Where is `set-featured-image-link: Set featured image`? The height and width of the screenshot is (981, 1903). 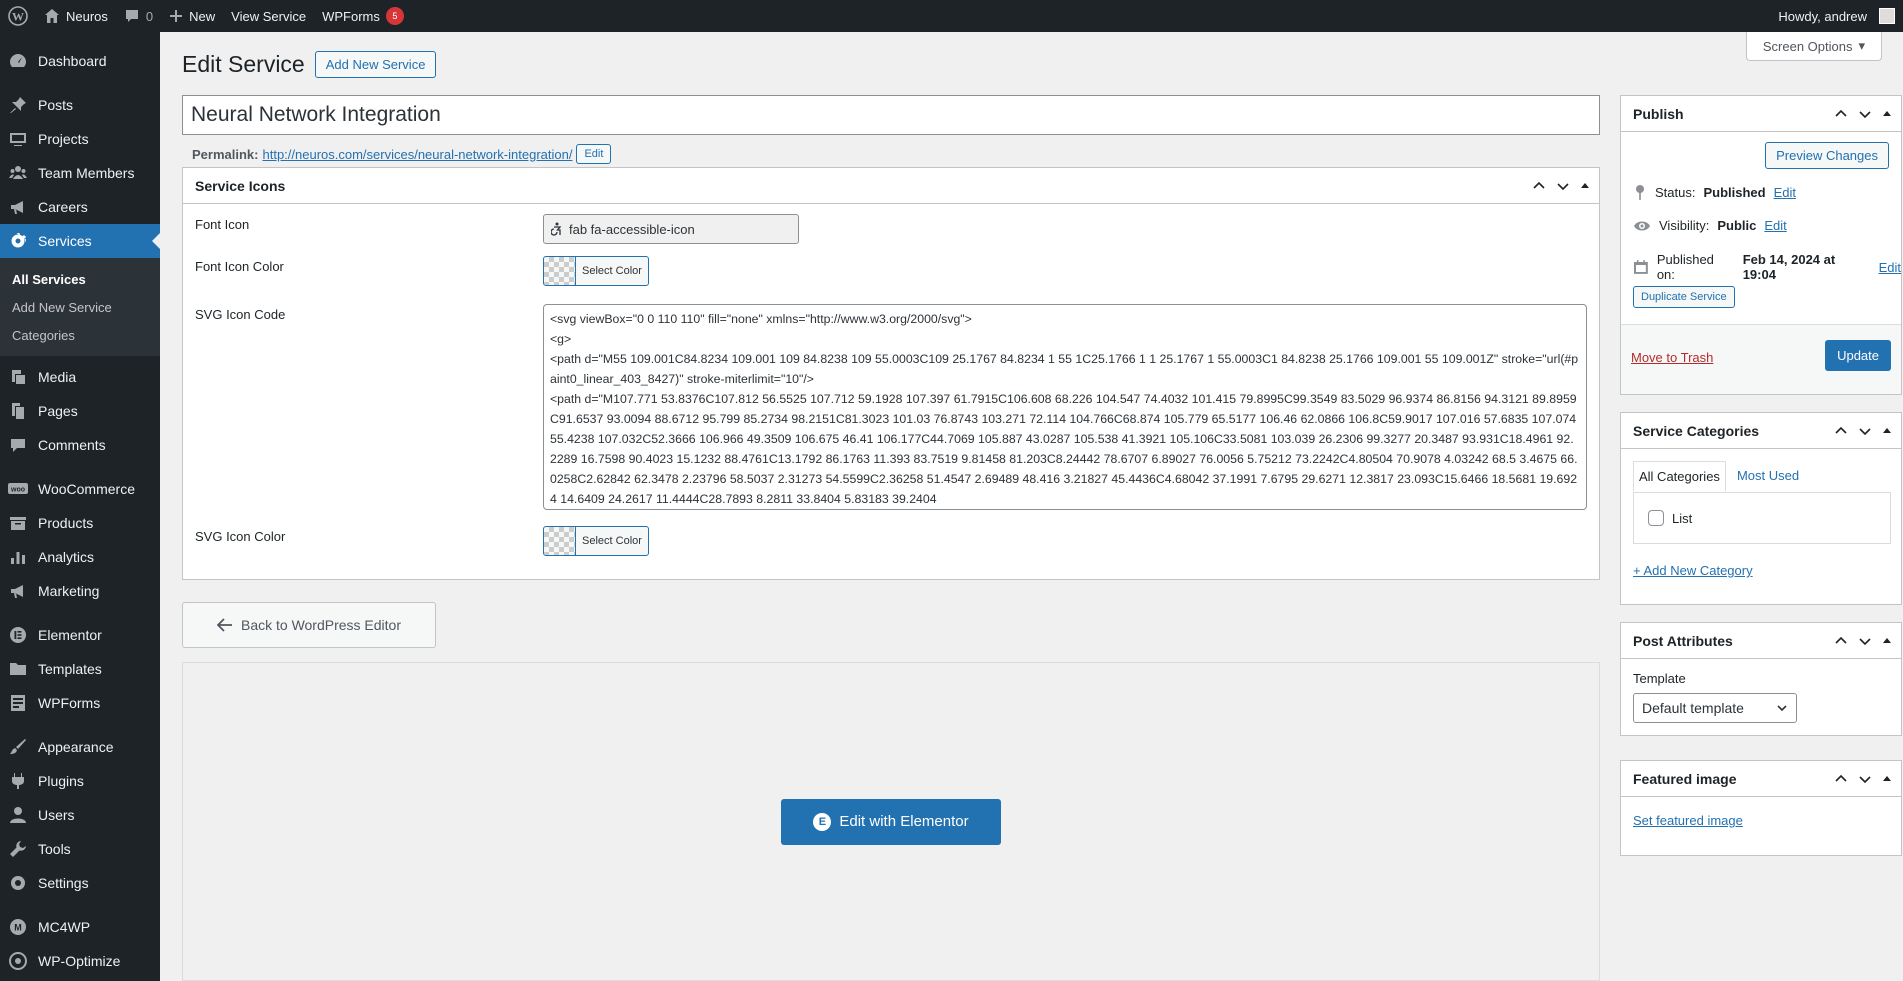
set-featured-image-link: Set featured image is located at coordinates (1688, 820).